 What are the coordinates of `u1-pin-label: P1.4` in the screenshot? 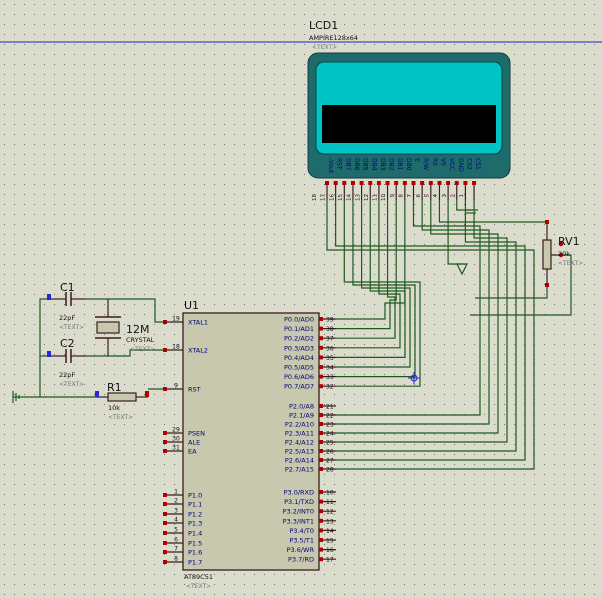 It's located at (195, 534).